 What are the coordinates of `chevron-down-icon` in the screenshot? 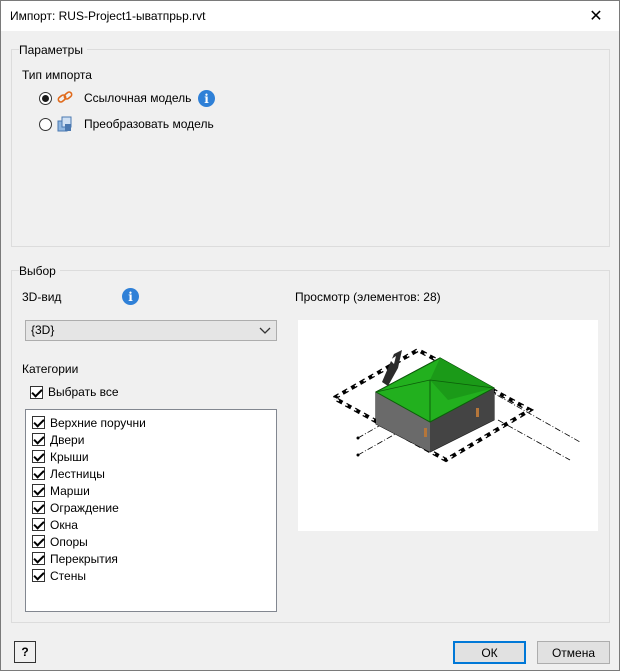 It's located at (265, 330).